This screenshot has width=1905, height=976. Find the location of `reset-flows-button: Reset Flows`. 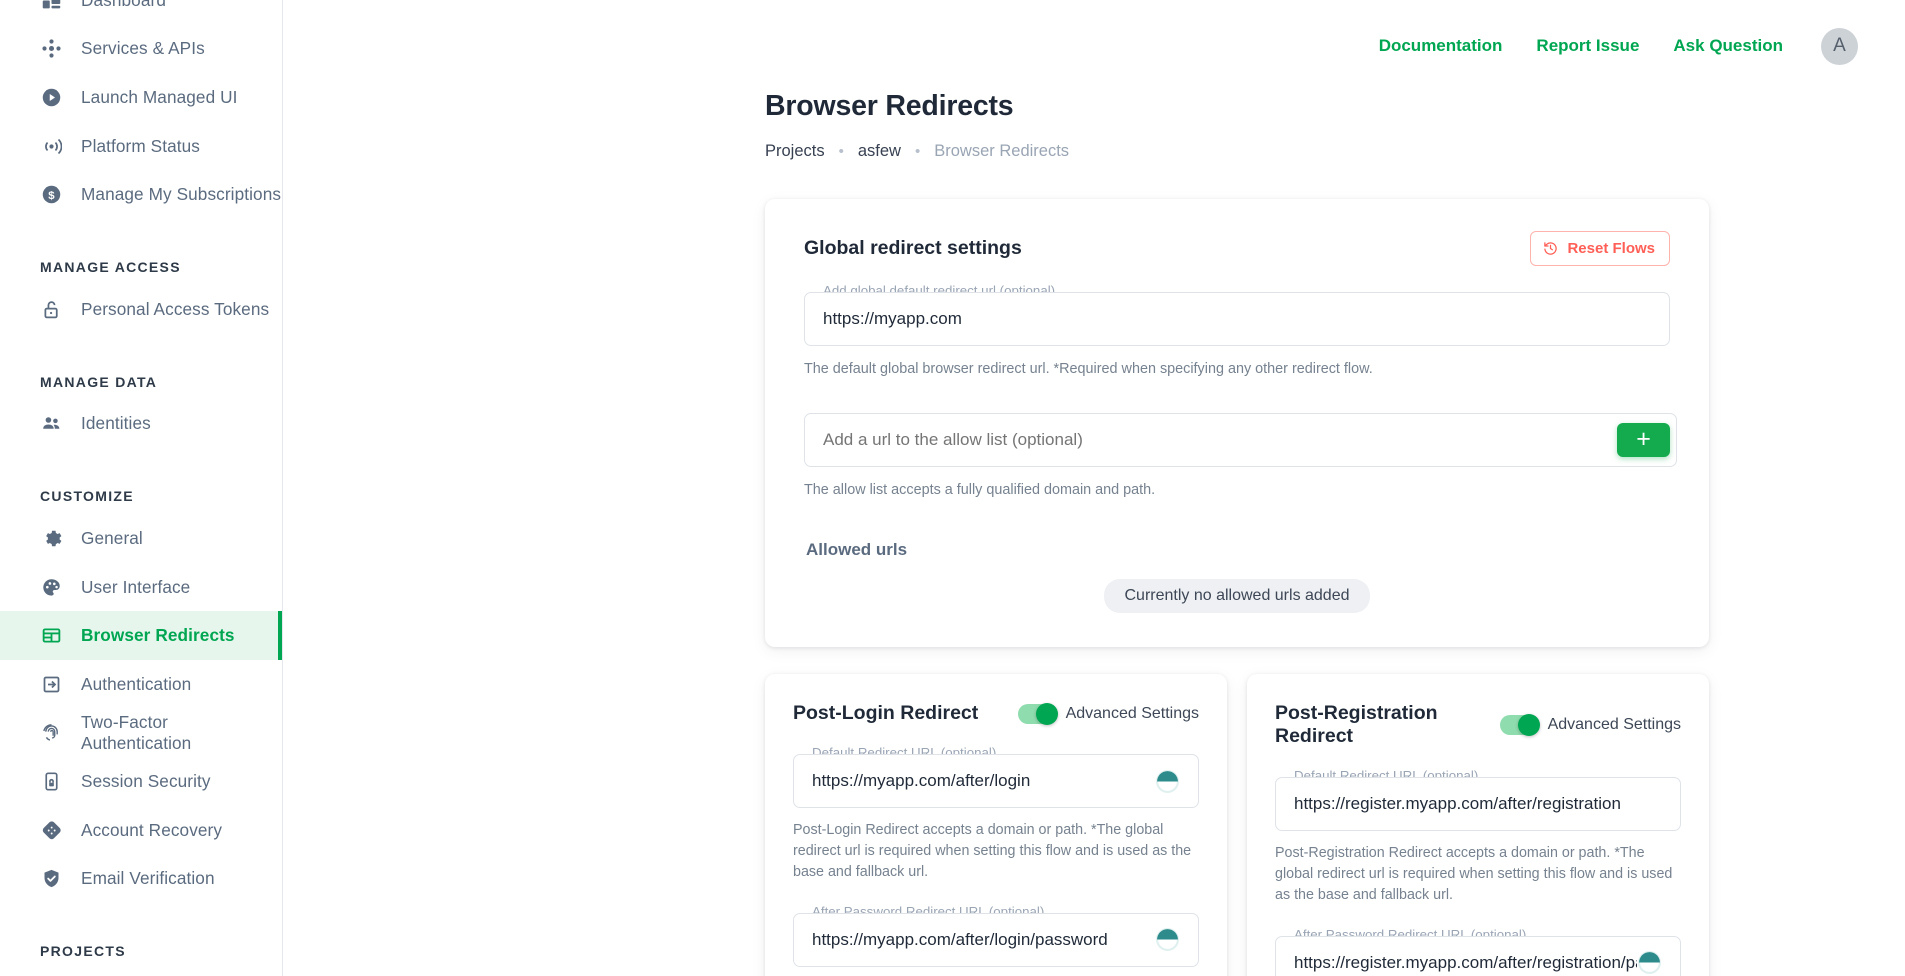

reset-flows-button: Reset Flows is located at coordinates (1600, 248).